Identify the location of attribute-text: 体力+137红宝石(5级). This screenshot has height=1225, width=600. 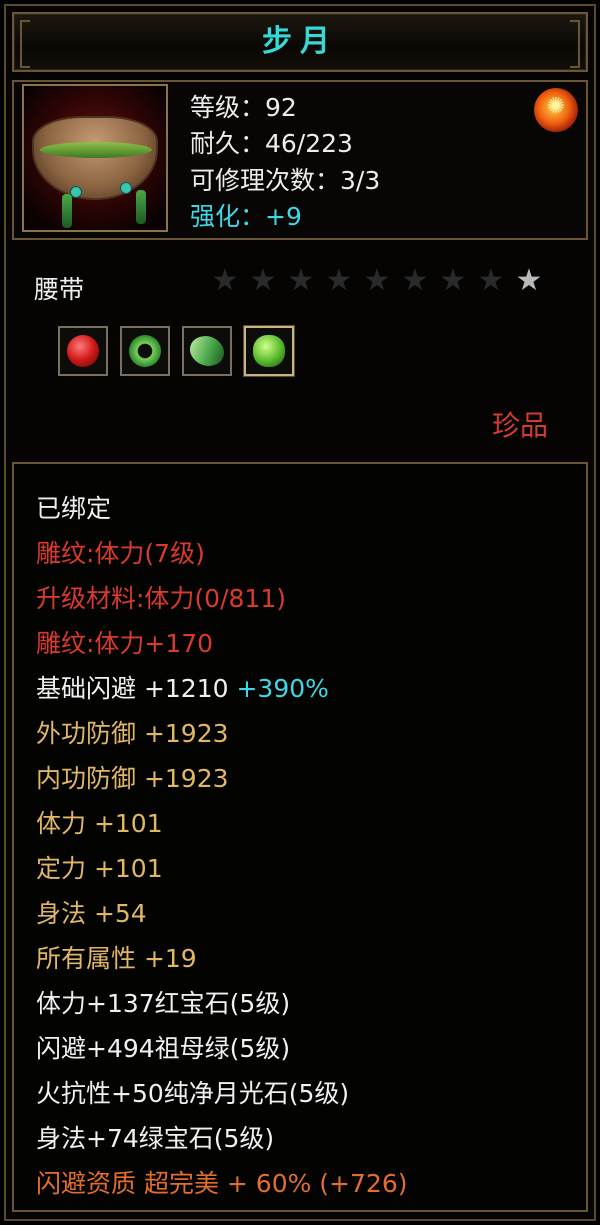
(163, 1003).